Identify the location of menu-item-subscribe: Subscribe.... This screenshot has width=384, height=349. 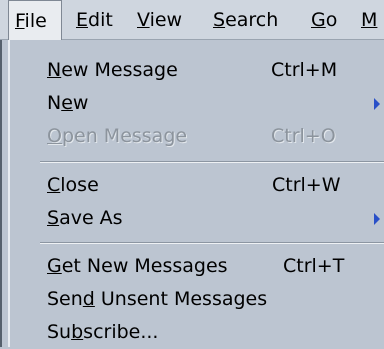
(197, 332).